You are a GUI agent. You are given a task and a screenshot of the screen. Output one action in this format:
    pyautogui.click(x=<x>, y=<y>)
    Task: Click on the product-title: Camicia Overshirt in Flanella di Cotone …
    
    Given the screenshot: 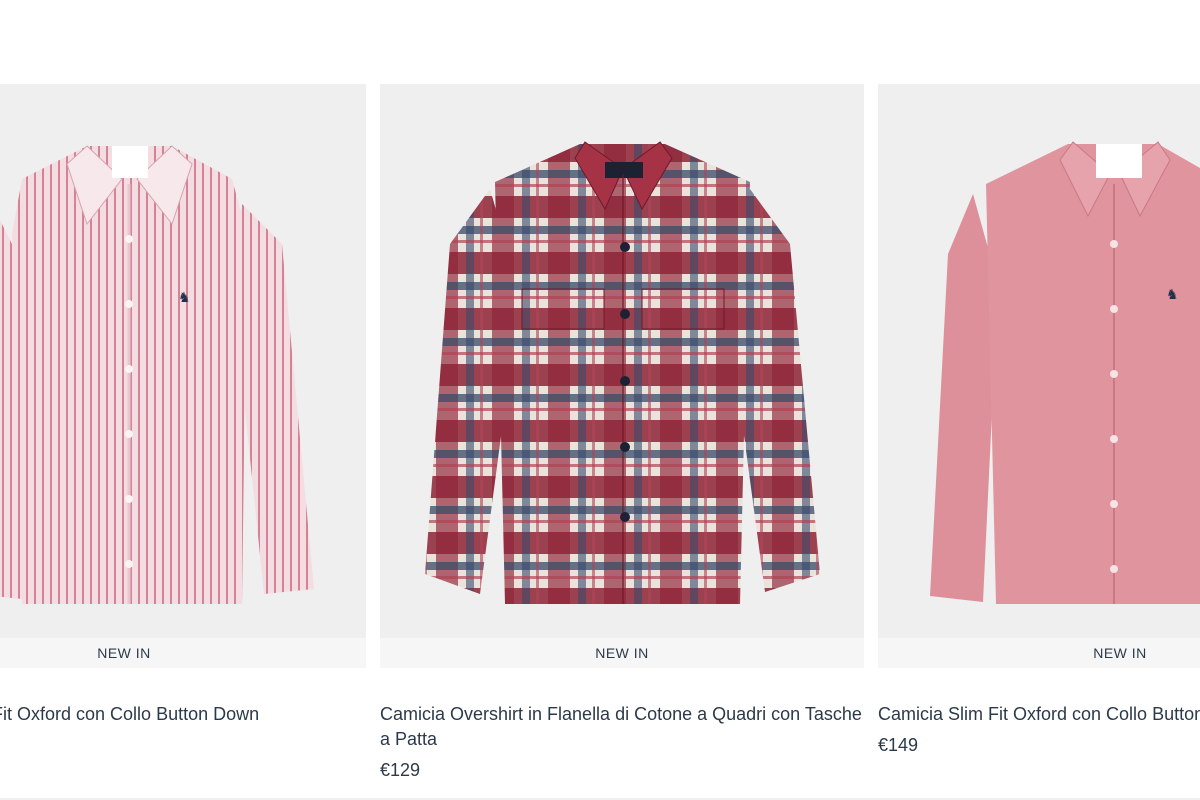 What is the action you would take?
    pyautogui.click(x=622, y=727)
    